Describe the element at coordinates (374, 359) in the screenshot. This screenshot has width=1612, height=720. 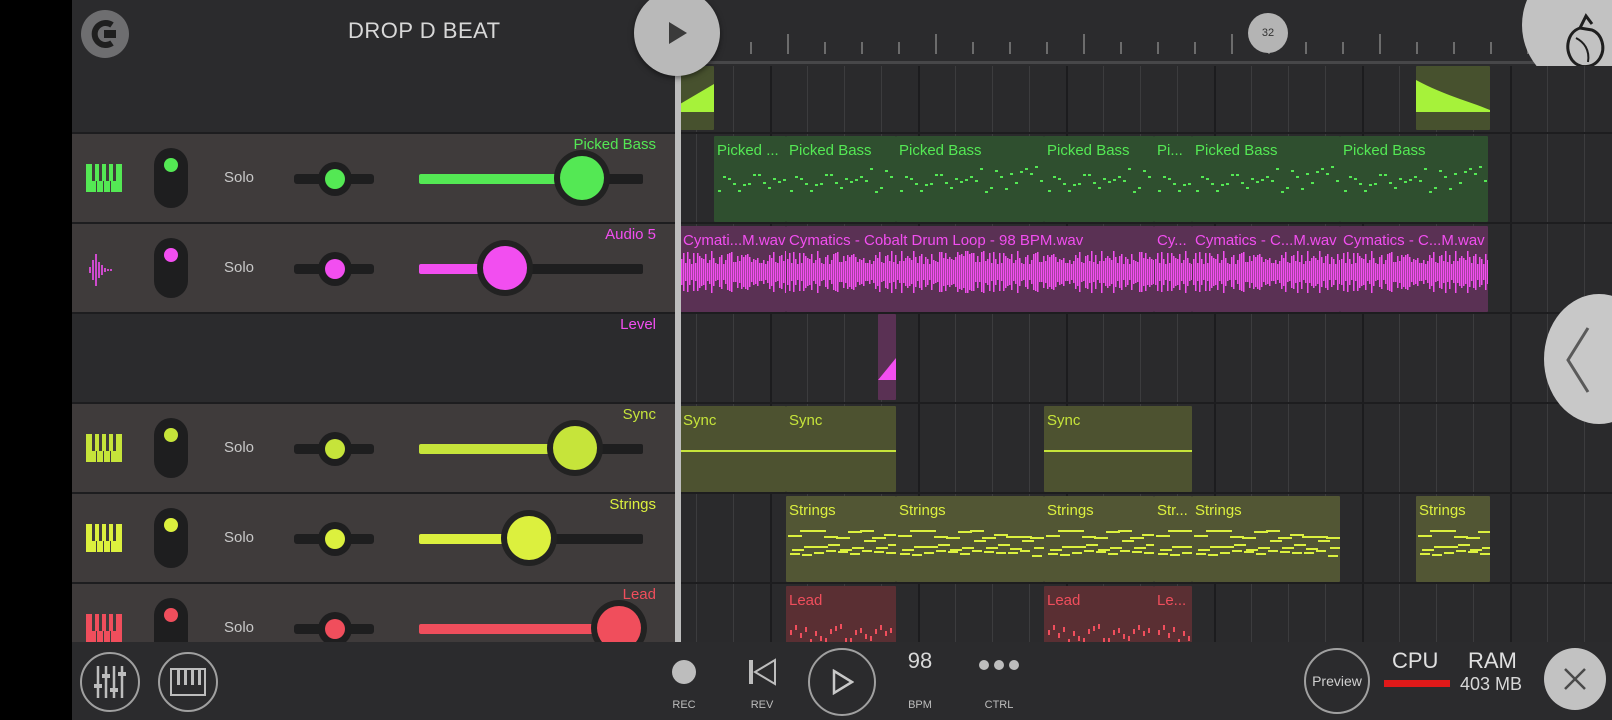
I see `track-row-level: Level` at that location.